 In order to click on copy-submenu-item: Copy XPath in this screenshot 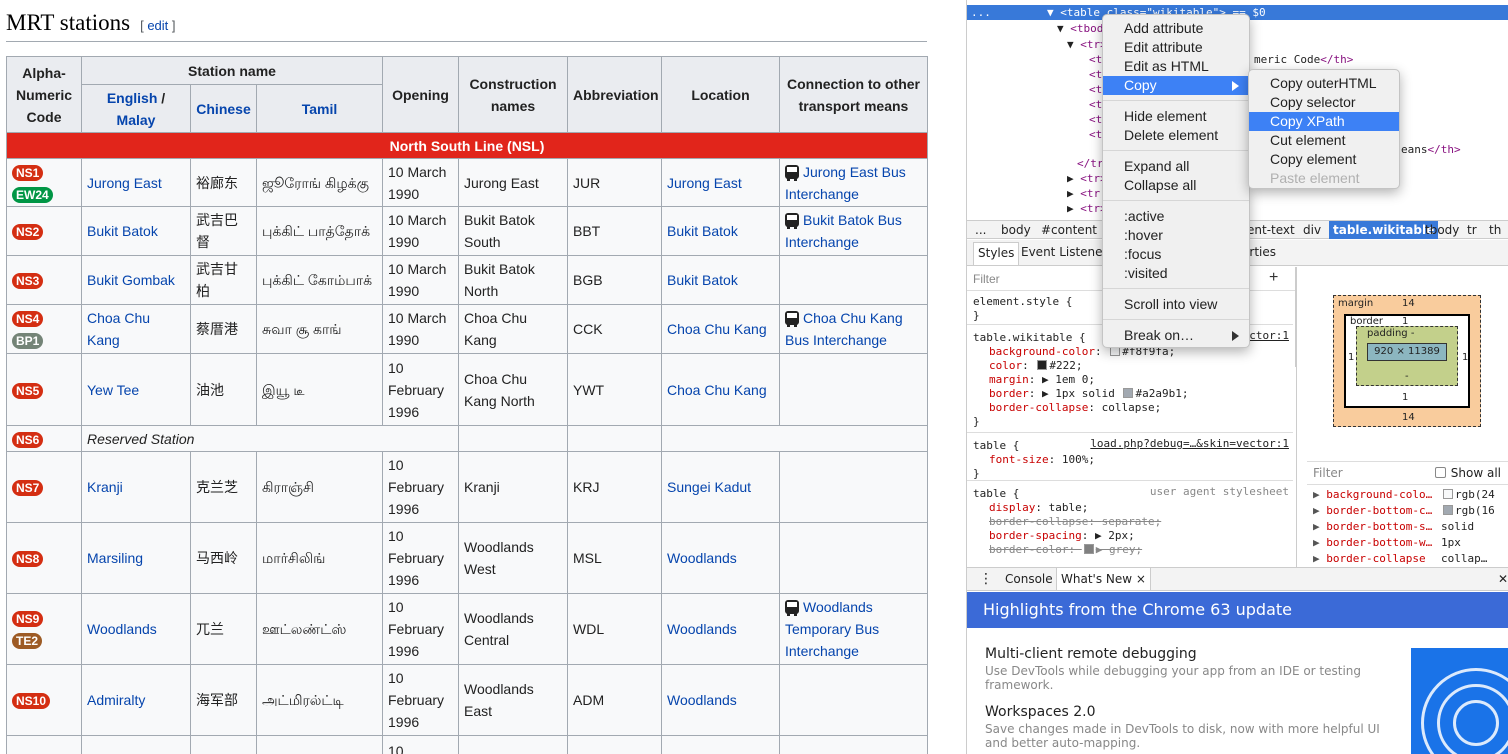, I will do `click(1324, 121)`.